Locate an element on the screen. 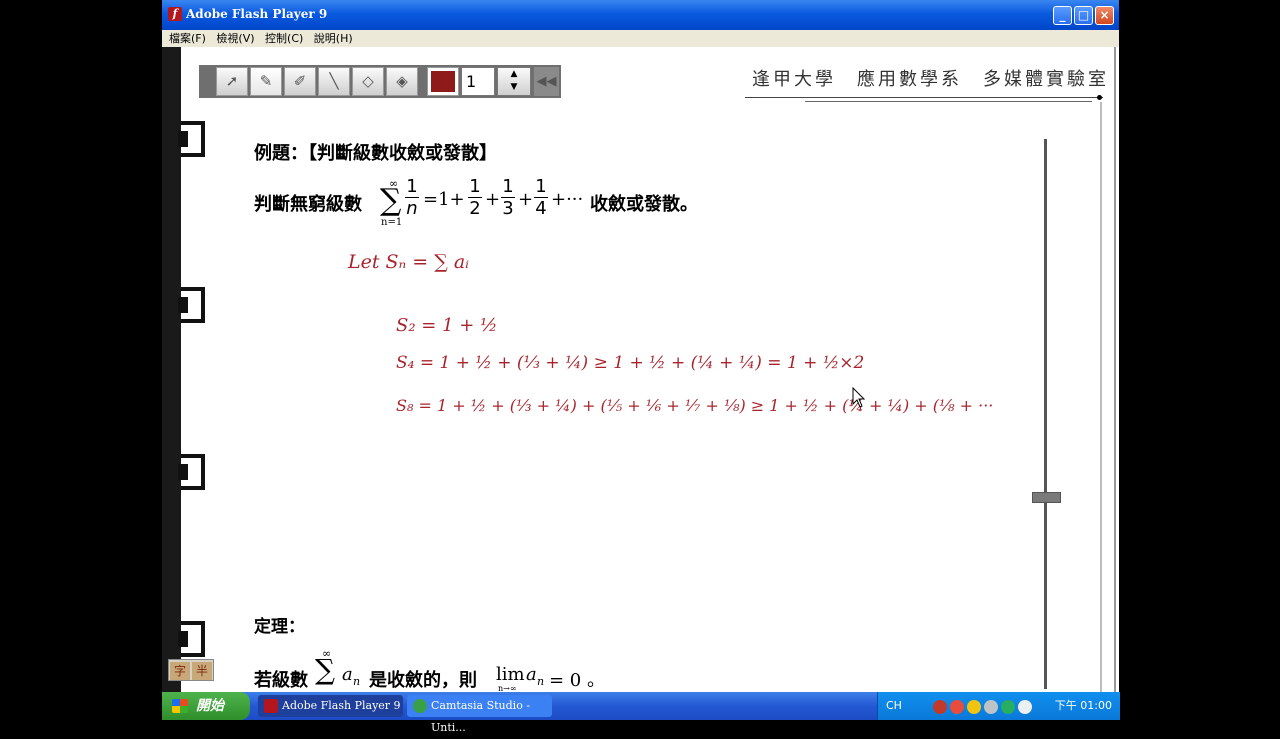 Image resolution: width=1280 pixels, height=739 pixels. theorem-middle: 是收斂的，則 is located at coordinates (423, 680).